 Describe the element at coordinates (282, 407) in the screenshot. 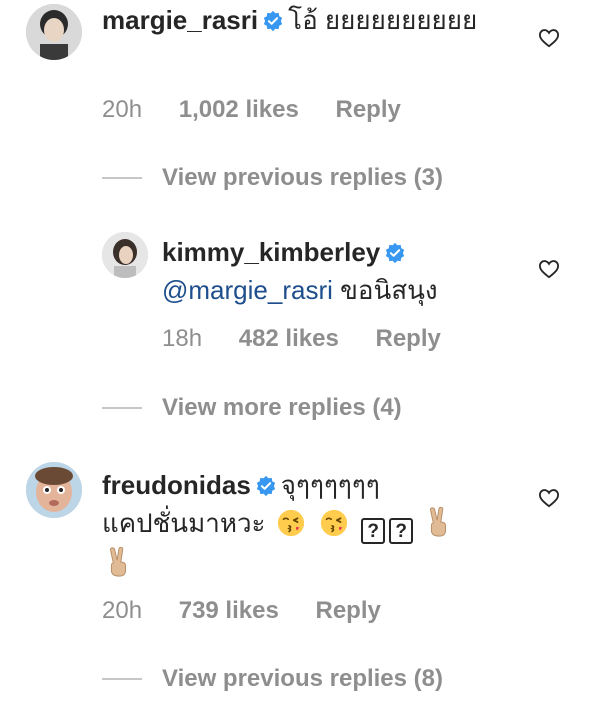

I see `thread-link-label: View more replies (4)` at that location.